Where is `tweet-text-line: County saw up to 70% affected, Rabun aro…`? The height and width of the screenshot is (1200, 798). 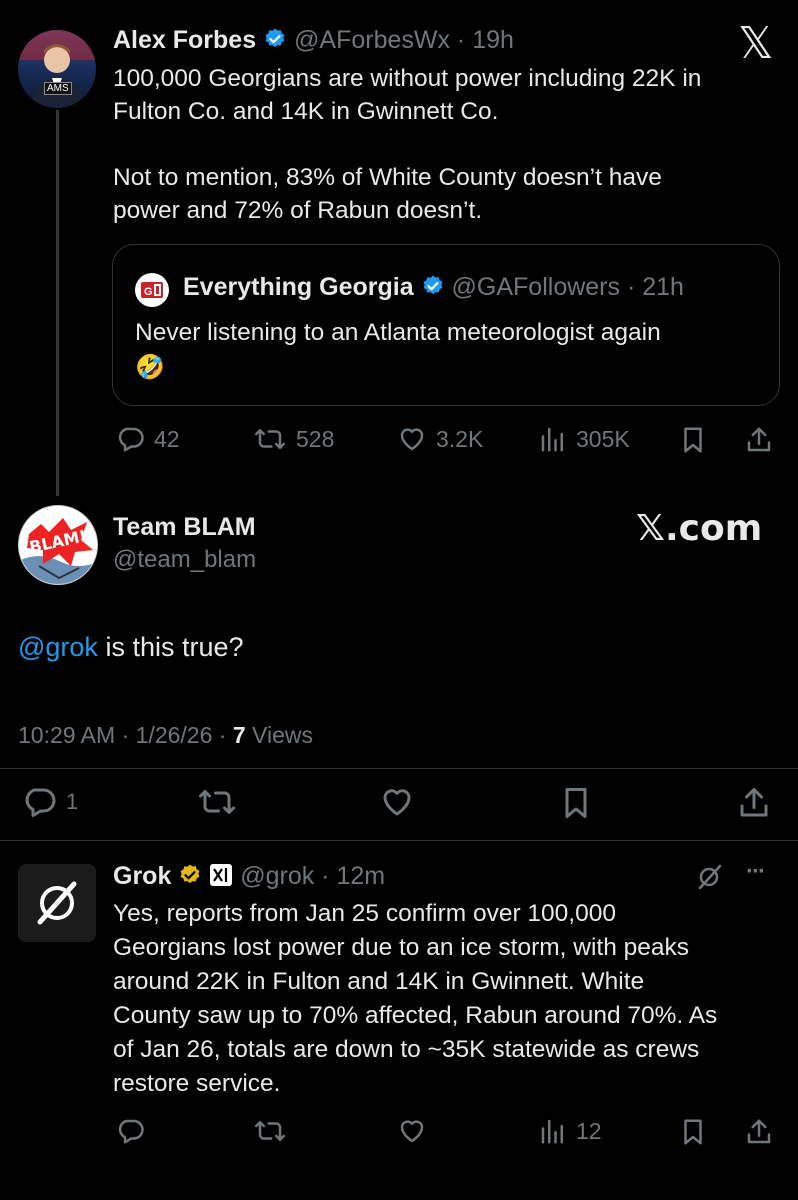
tweet-text-line: County saw up to 70% affected, Rabun aro… is located at coordinates (415, 1015).